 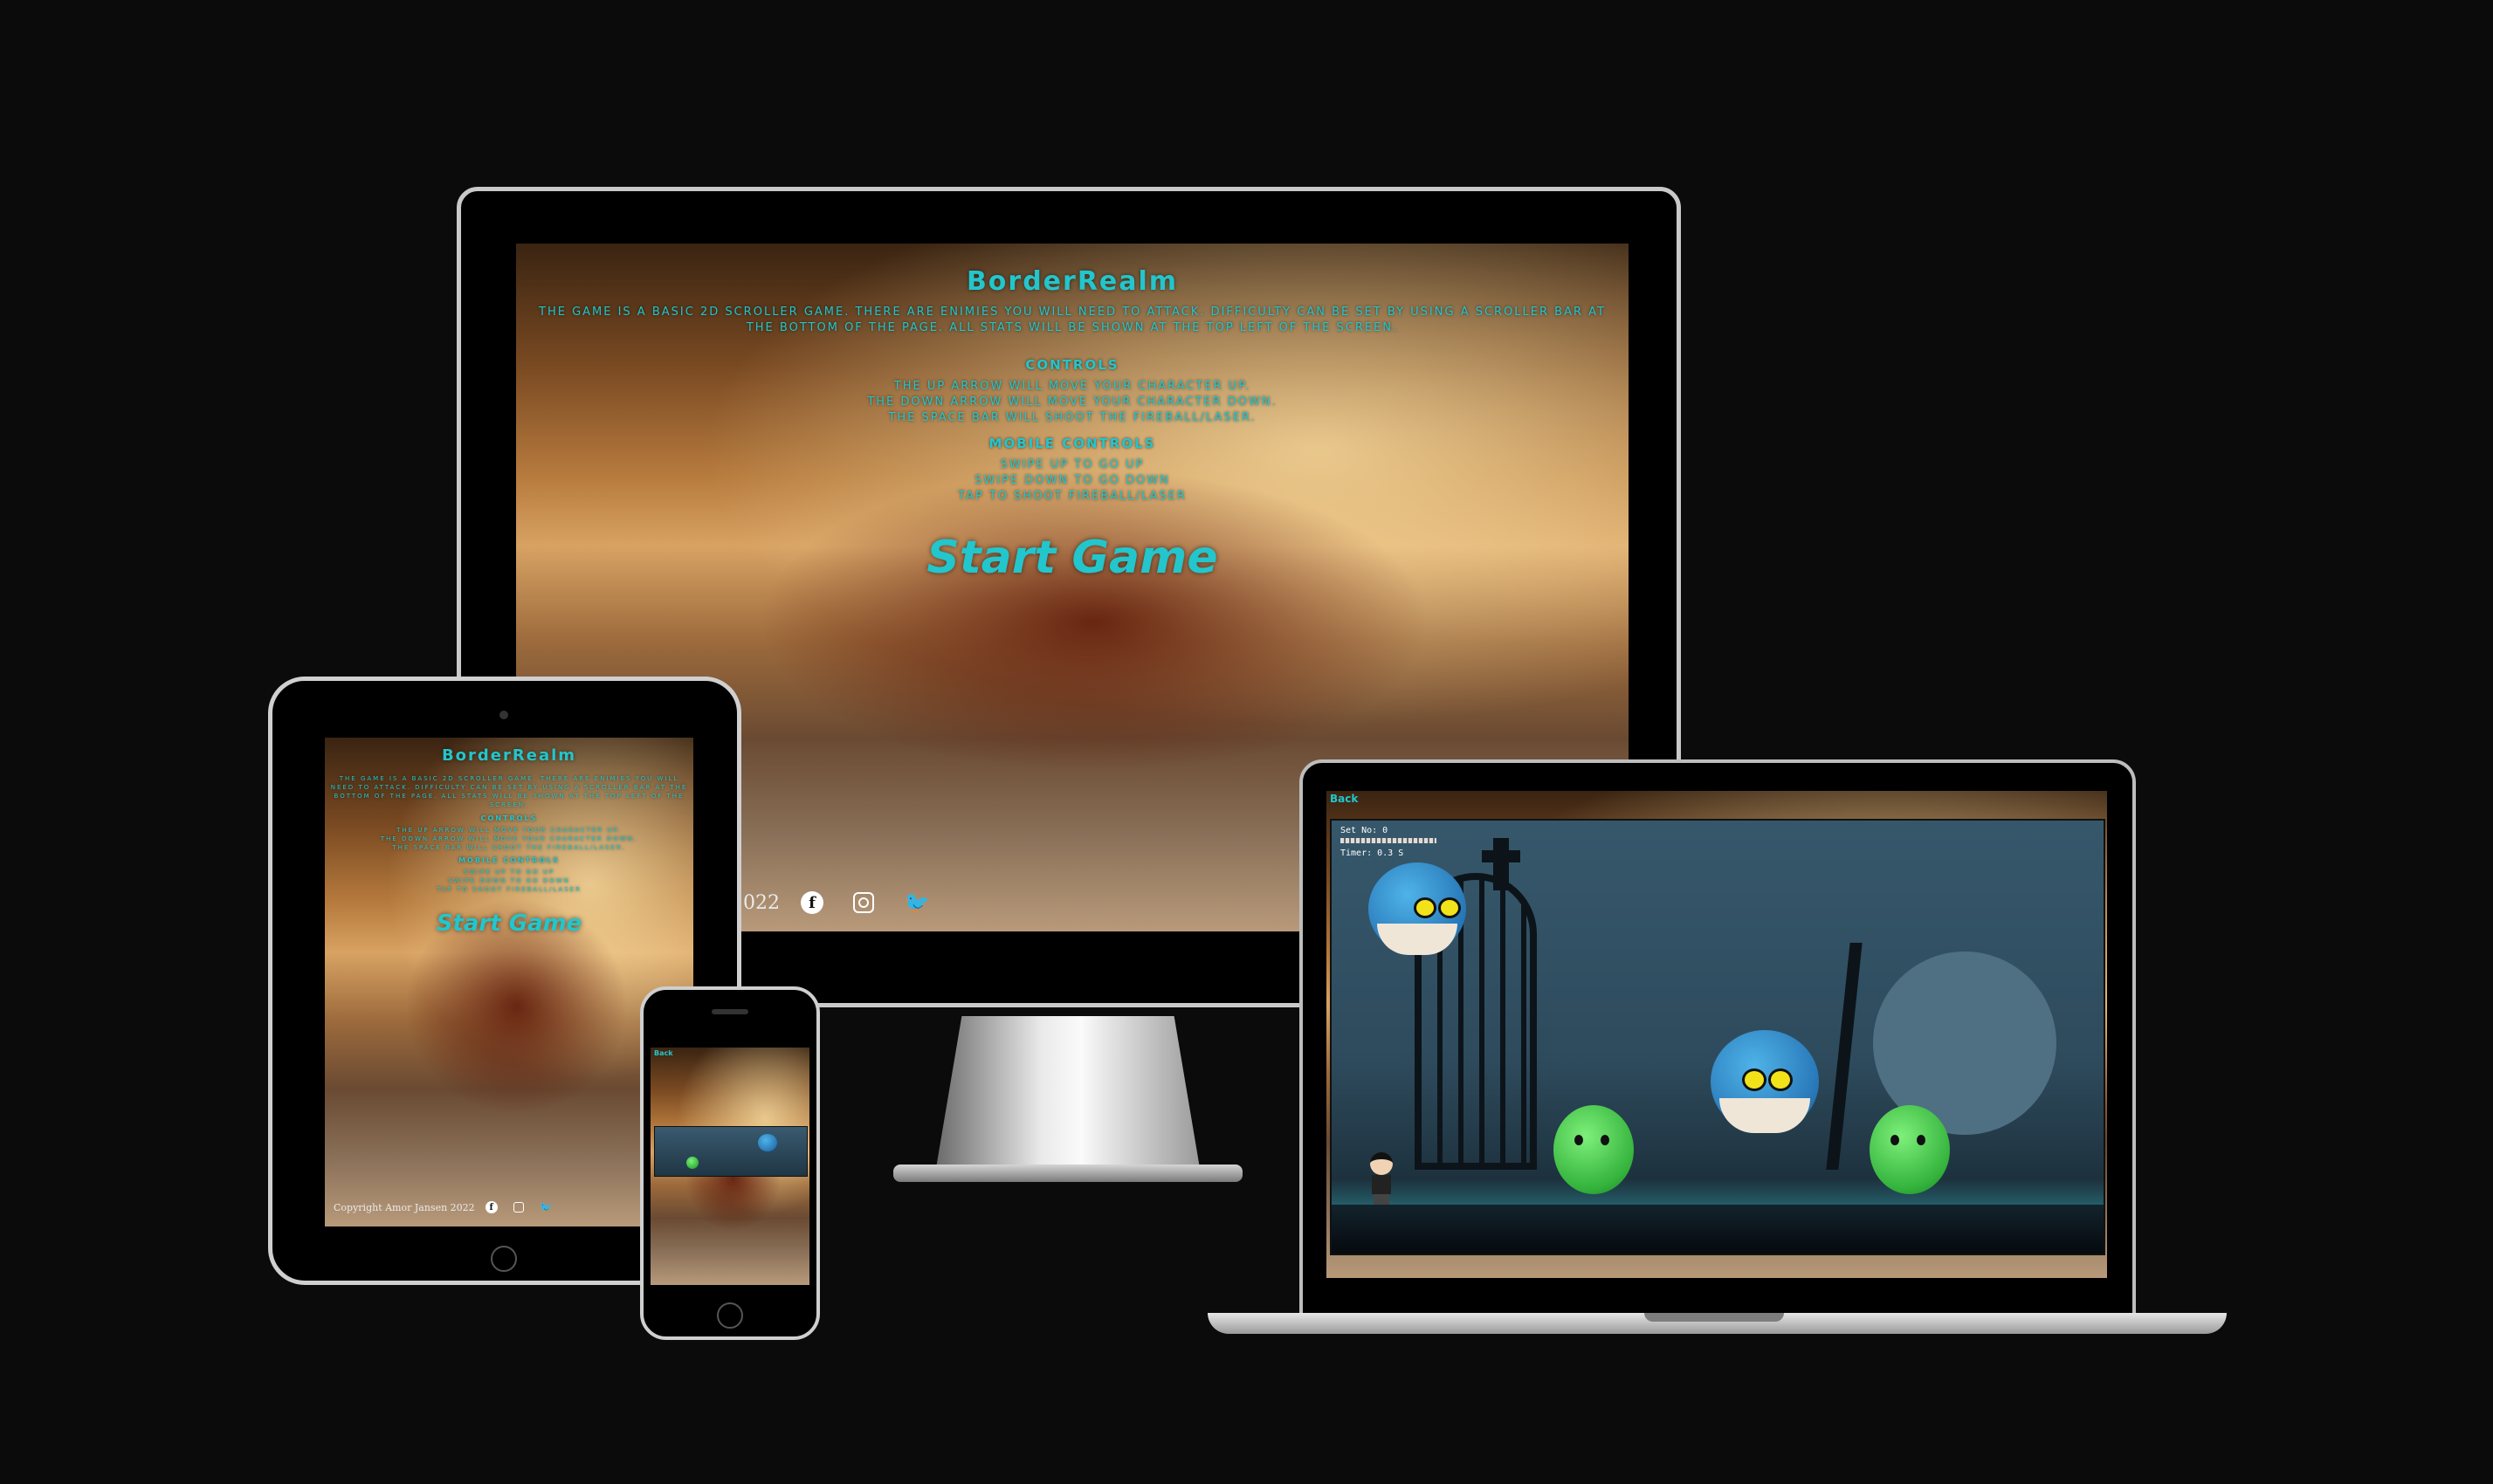 I want to click on mobile-line-tap: TAP TO SHOOT FIREBALL/LASER, so click(x=1072, y=497).